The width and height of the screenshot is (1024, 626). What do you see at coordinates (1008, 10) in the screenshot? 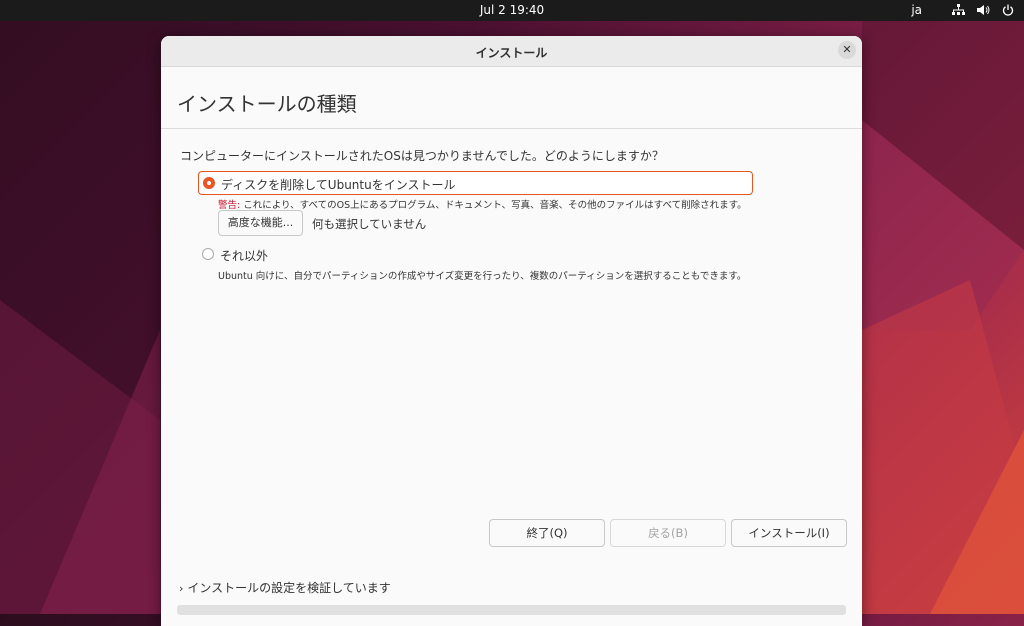
I see `power-icon` at bounding box center [1008, 10].